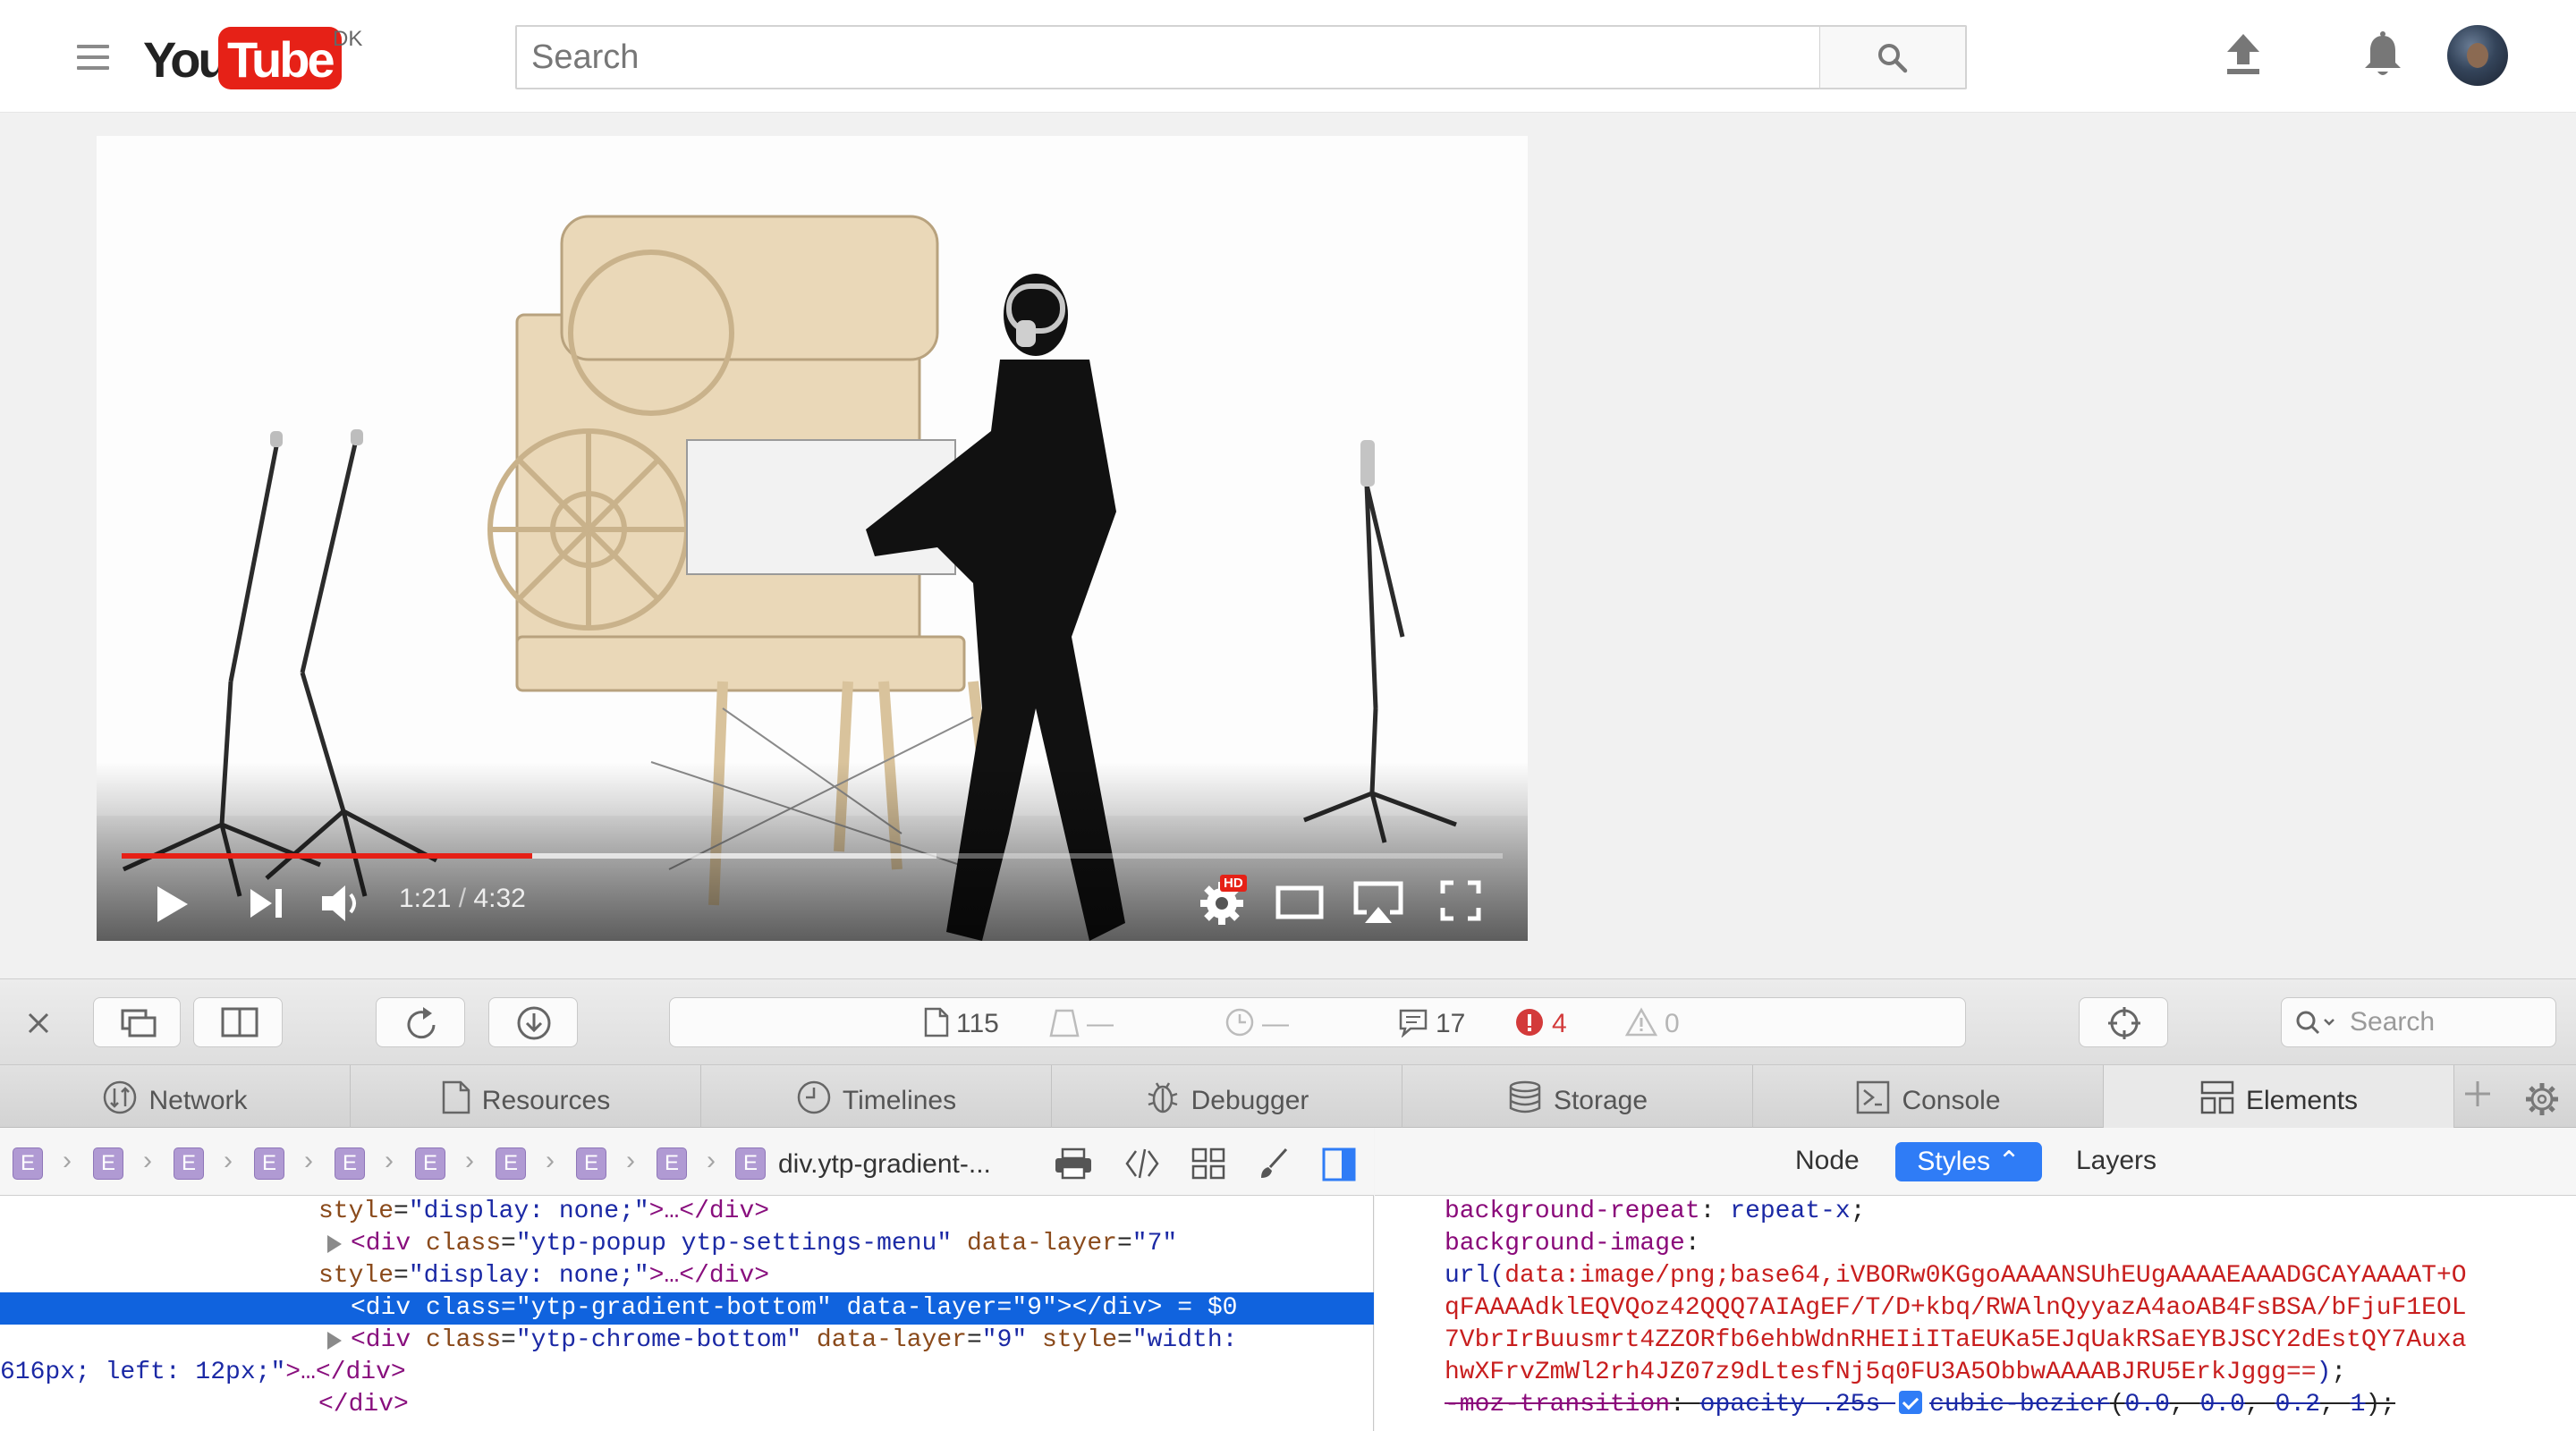 The width and height of the screenshot is (2576, 1431). What do you see at coordinates (238, 1022) in the screenshot?
I see `dock-side-button` at bounding box center [238, 1022].